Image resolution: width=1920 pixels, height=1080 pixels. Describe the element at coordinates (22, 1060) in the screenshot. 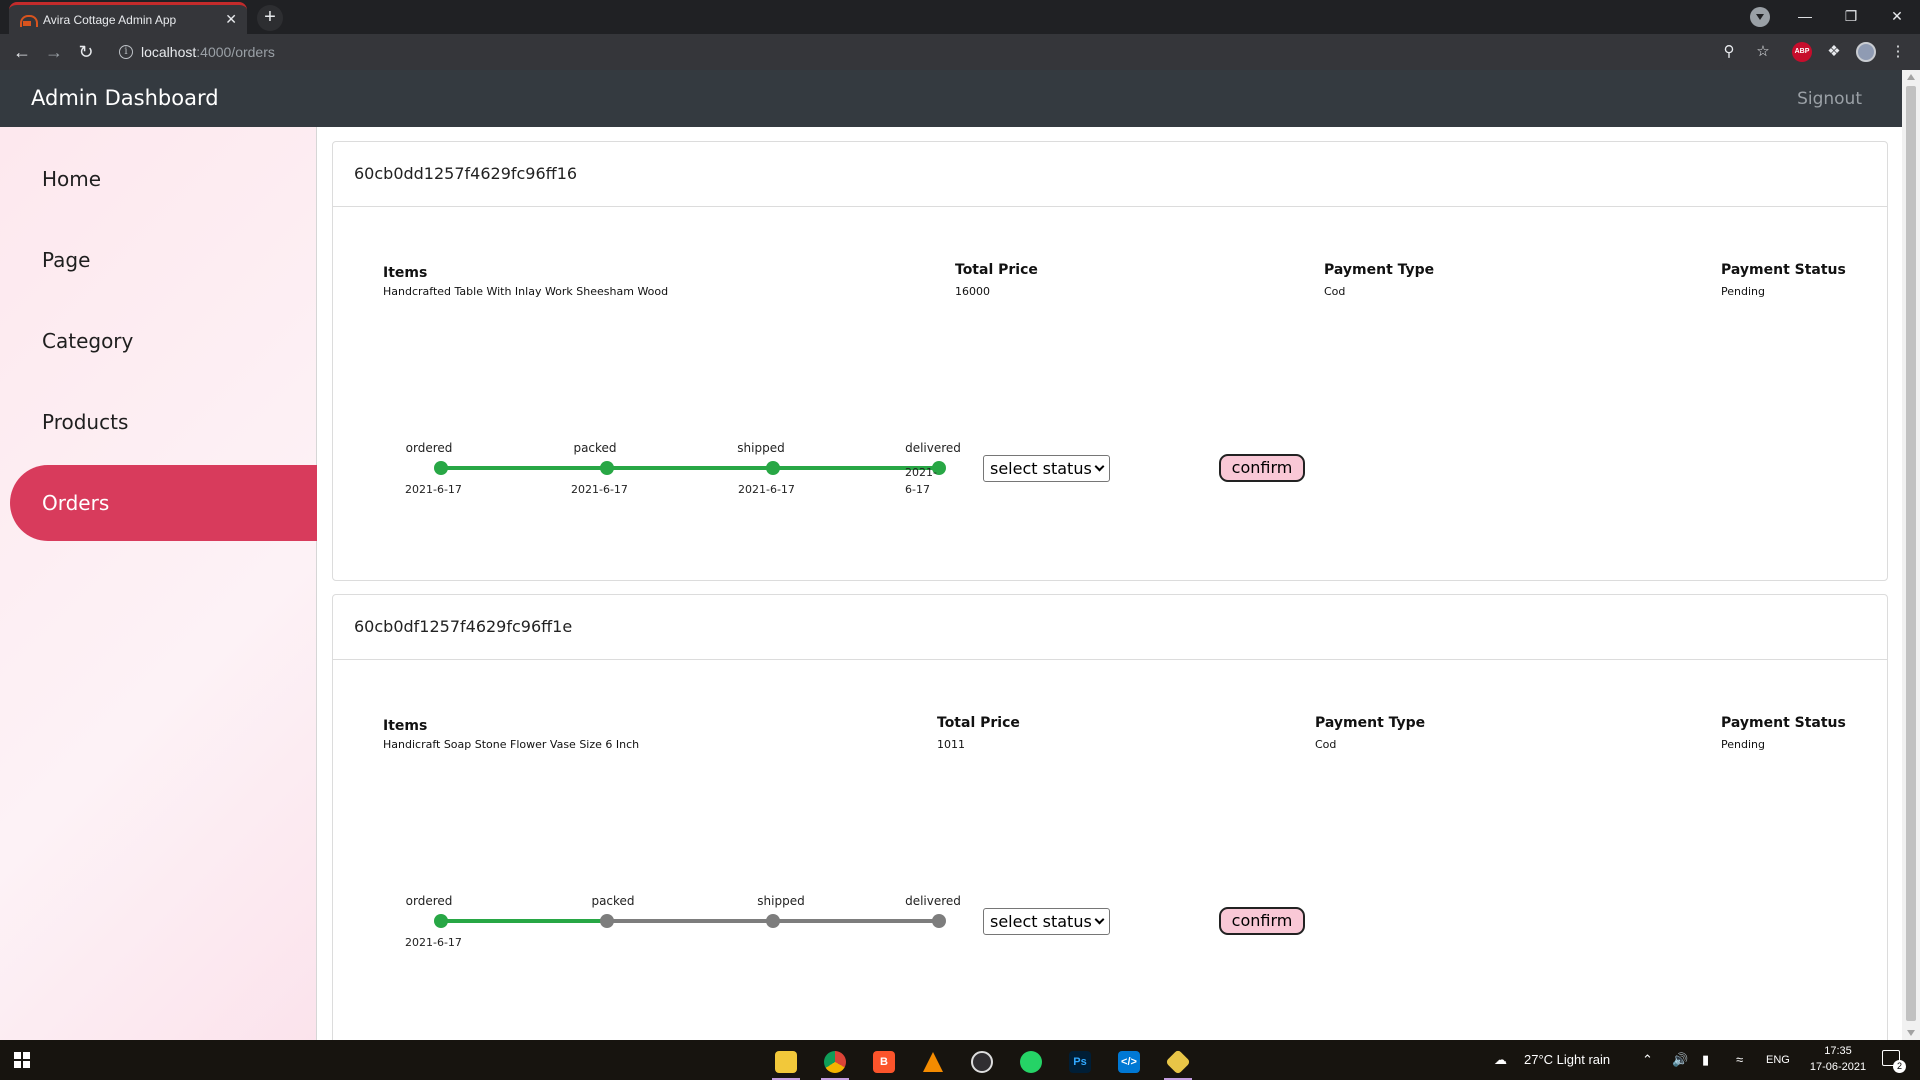

I see `windows-start-icon` at that location.